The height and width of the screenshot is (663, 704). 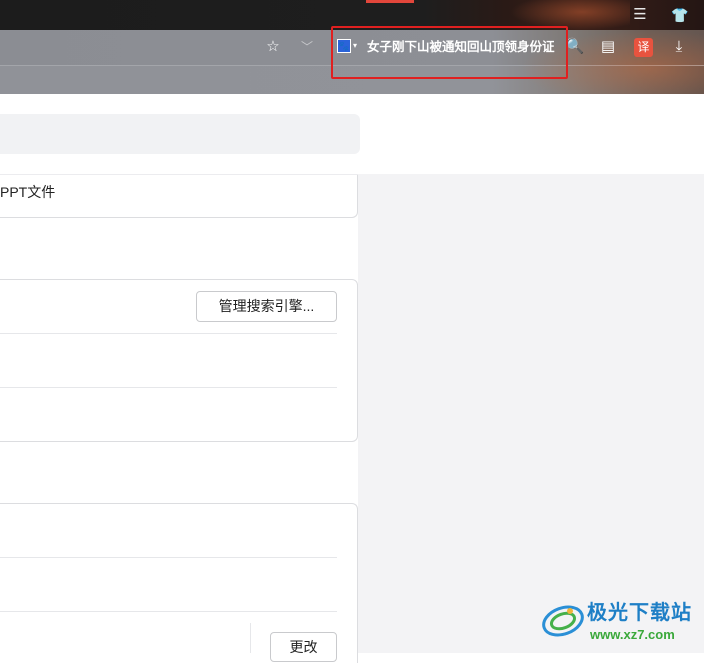 I want to click on row-vertical-divider, so click(x=250, y=638).